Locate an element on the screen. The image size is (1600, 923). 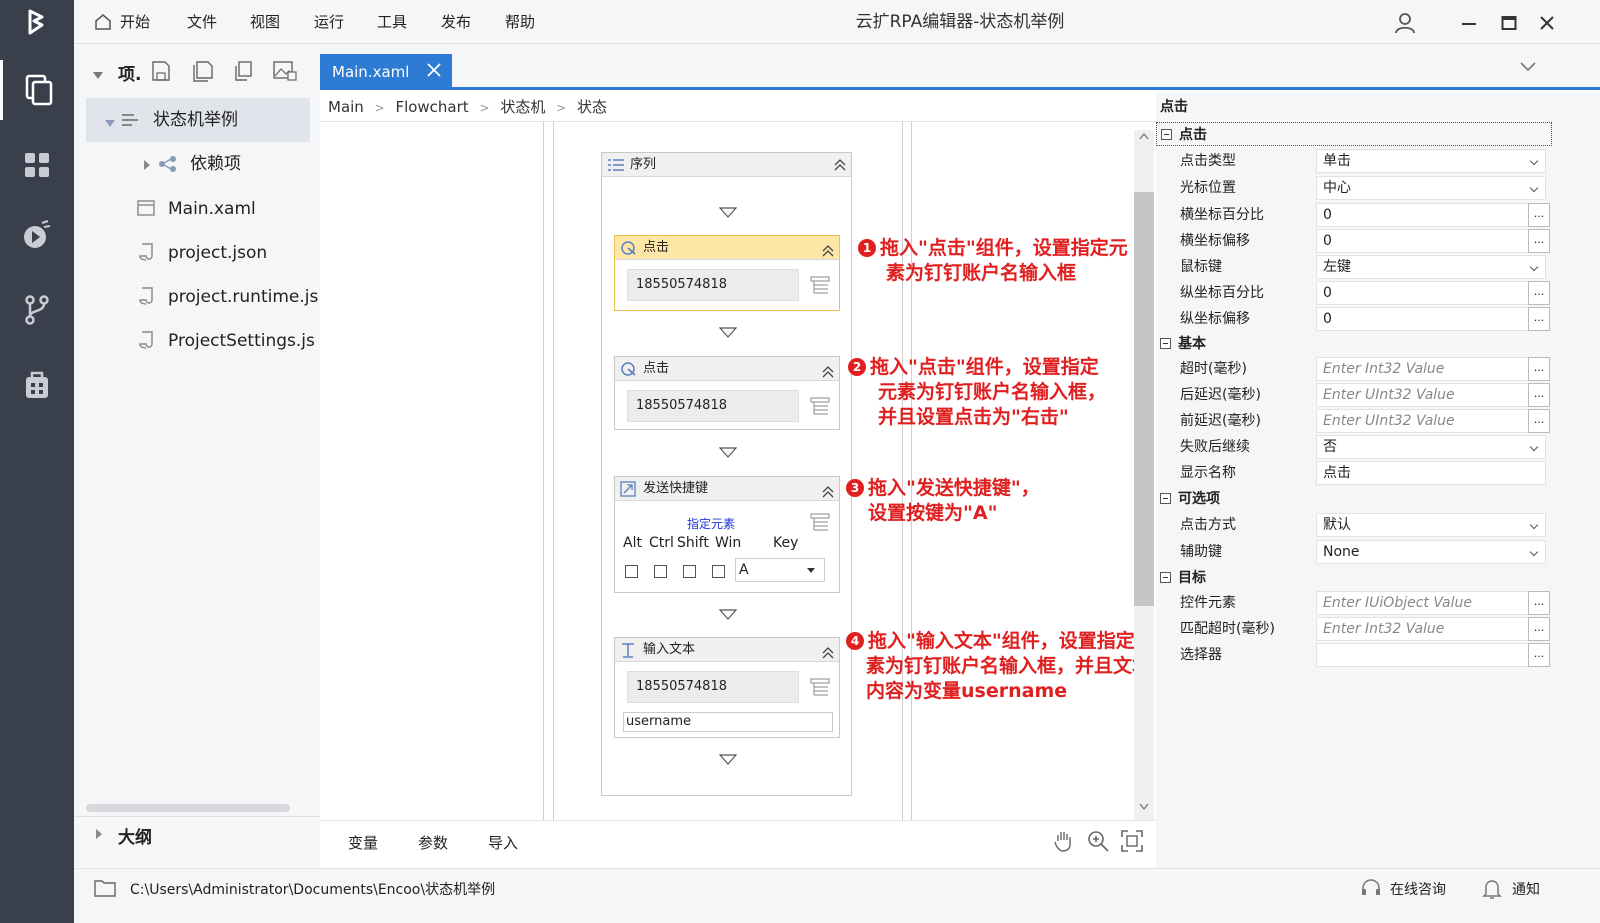
key-select: A is located at coordinates (780, 570).